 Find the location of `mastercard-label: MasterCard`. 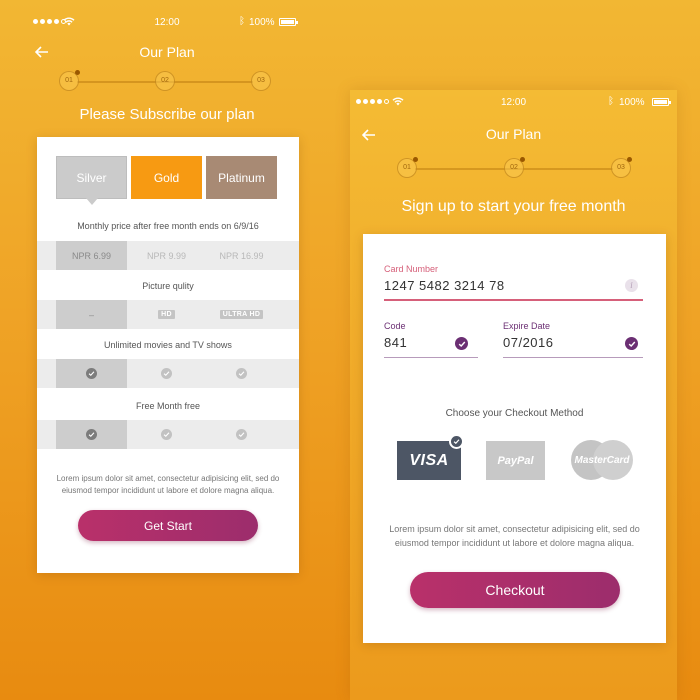

mastercard-label: MasterCard is located at coordinates (602, 460).